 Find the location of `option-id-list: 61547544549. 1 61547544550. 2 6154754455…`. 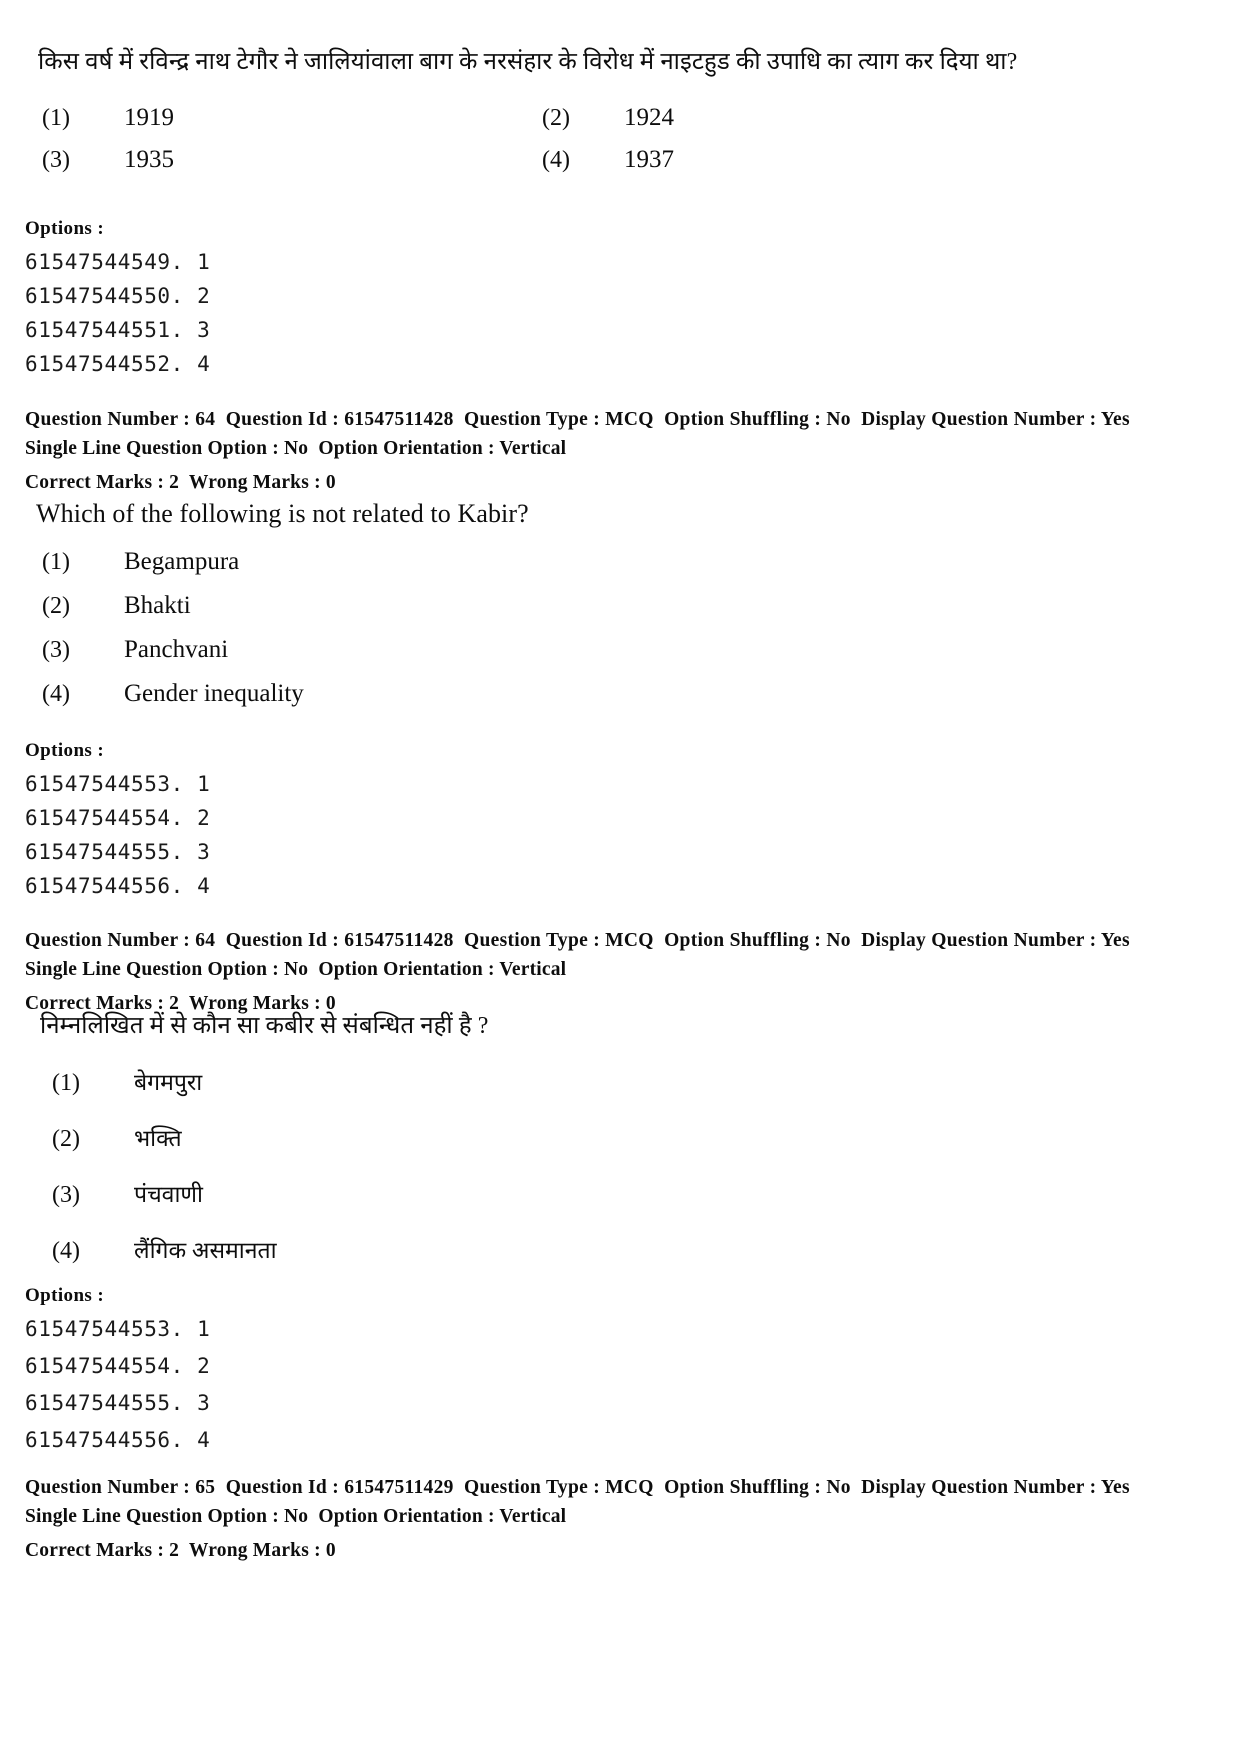

option-id-list: 61547544549. 1 61547544550. 2 6154754455… is located at coordinates (117, 313).